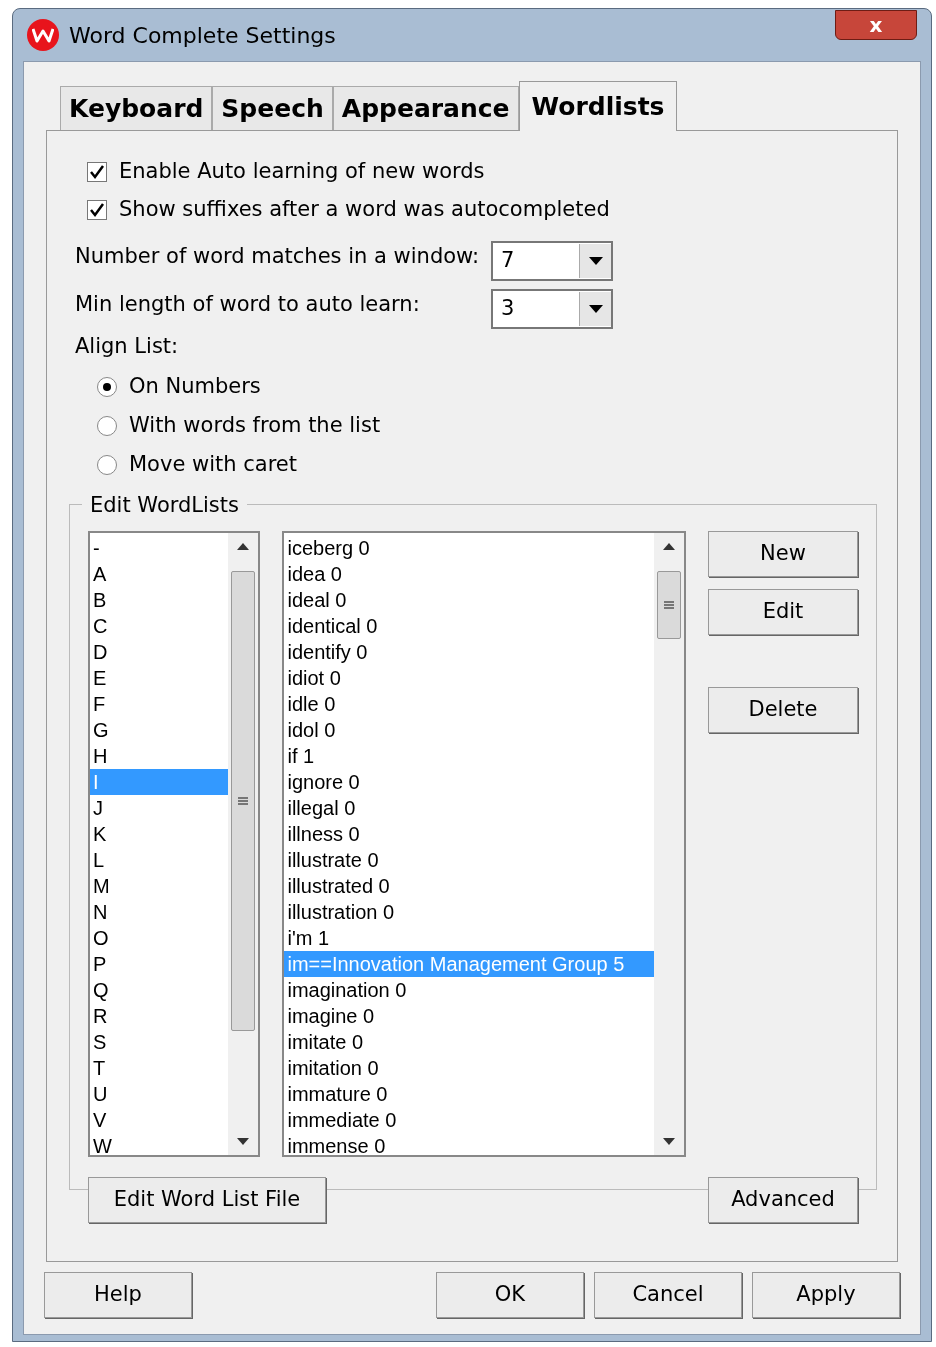 This screenshot has height=1347, width=936. What do you see at coordinates (159, 1144) in the screenshot?
I see `list-item: W` at bounding box center [159, 1144].